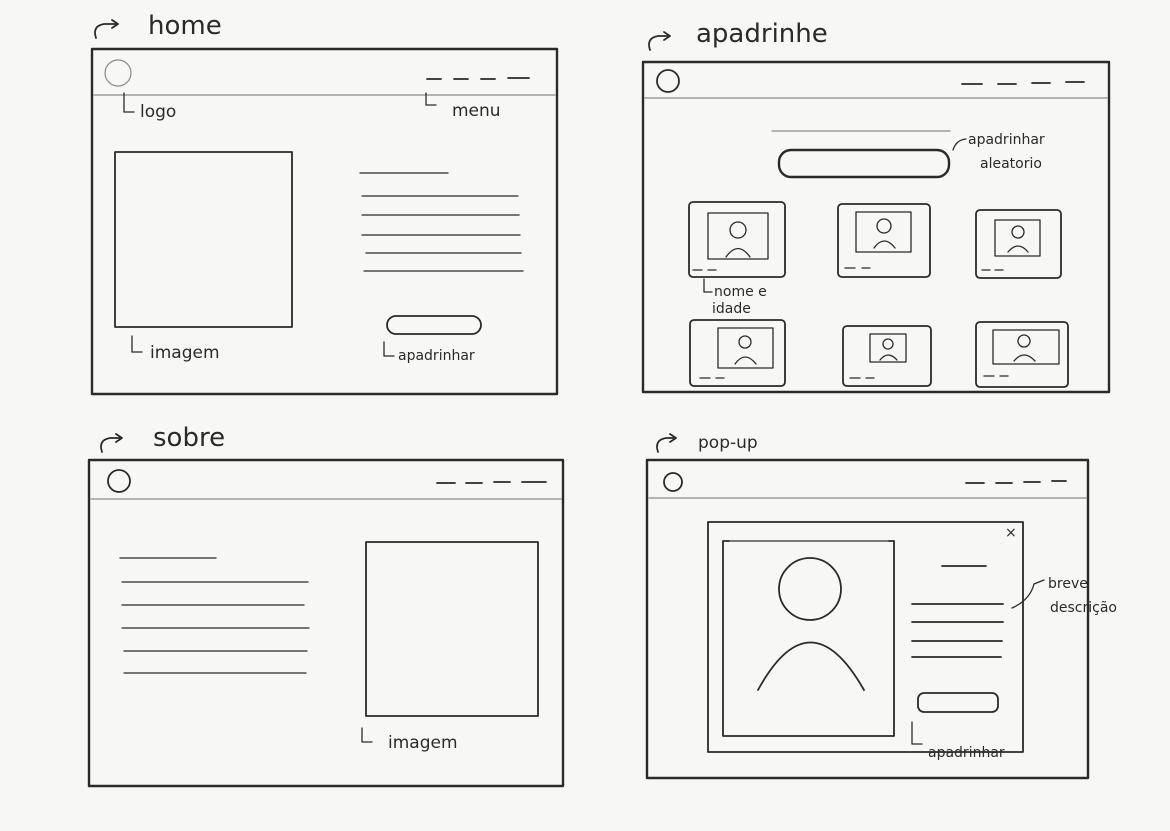 This screenshot has width=1170, height=831. What do you see at coordinates (957, 611) in the screenshot?
I see `description-text` at bounding box center [957, 611].